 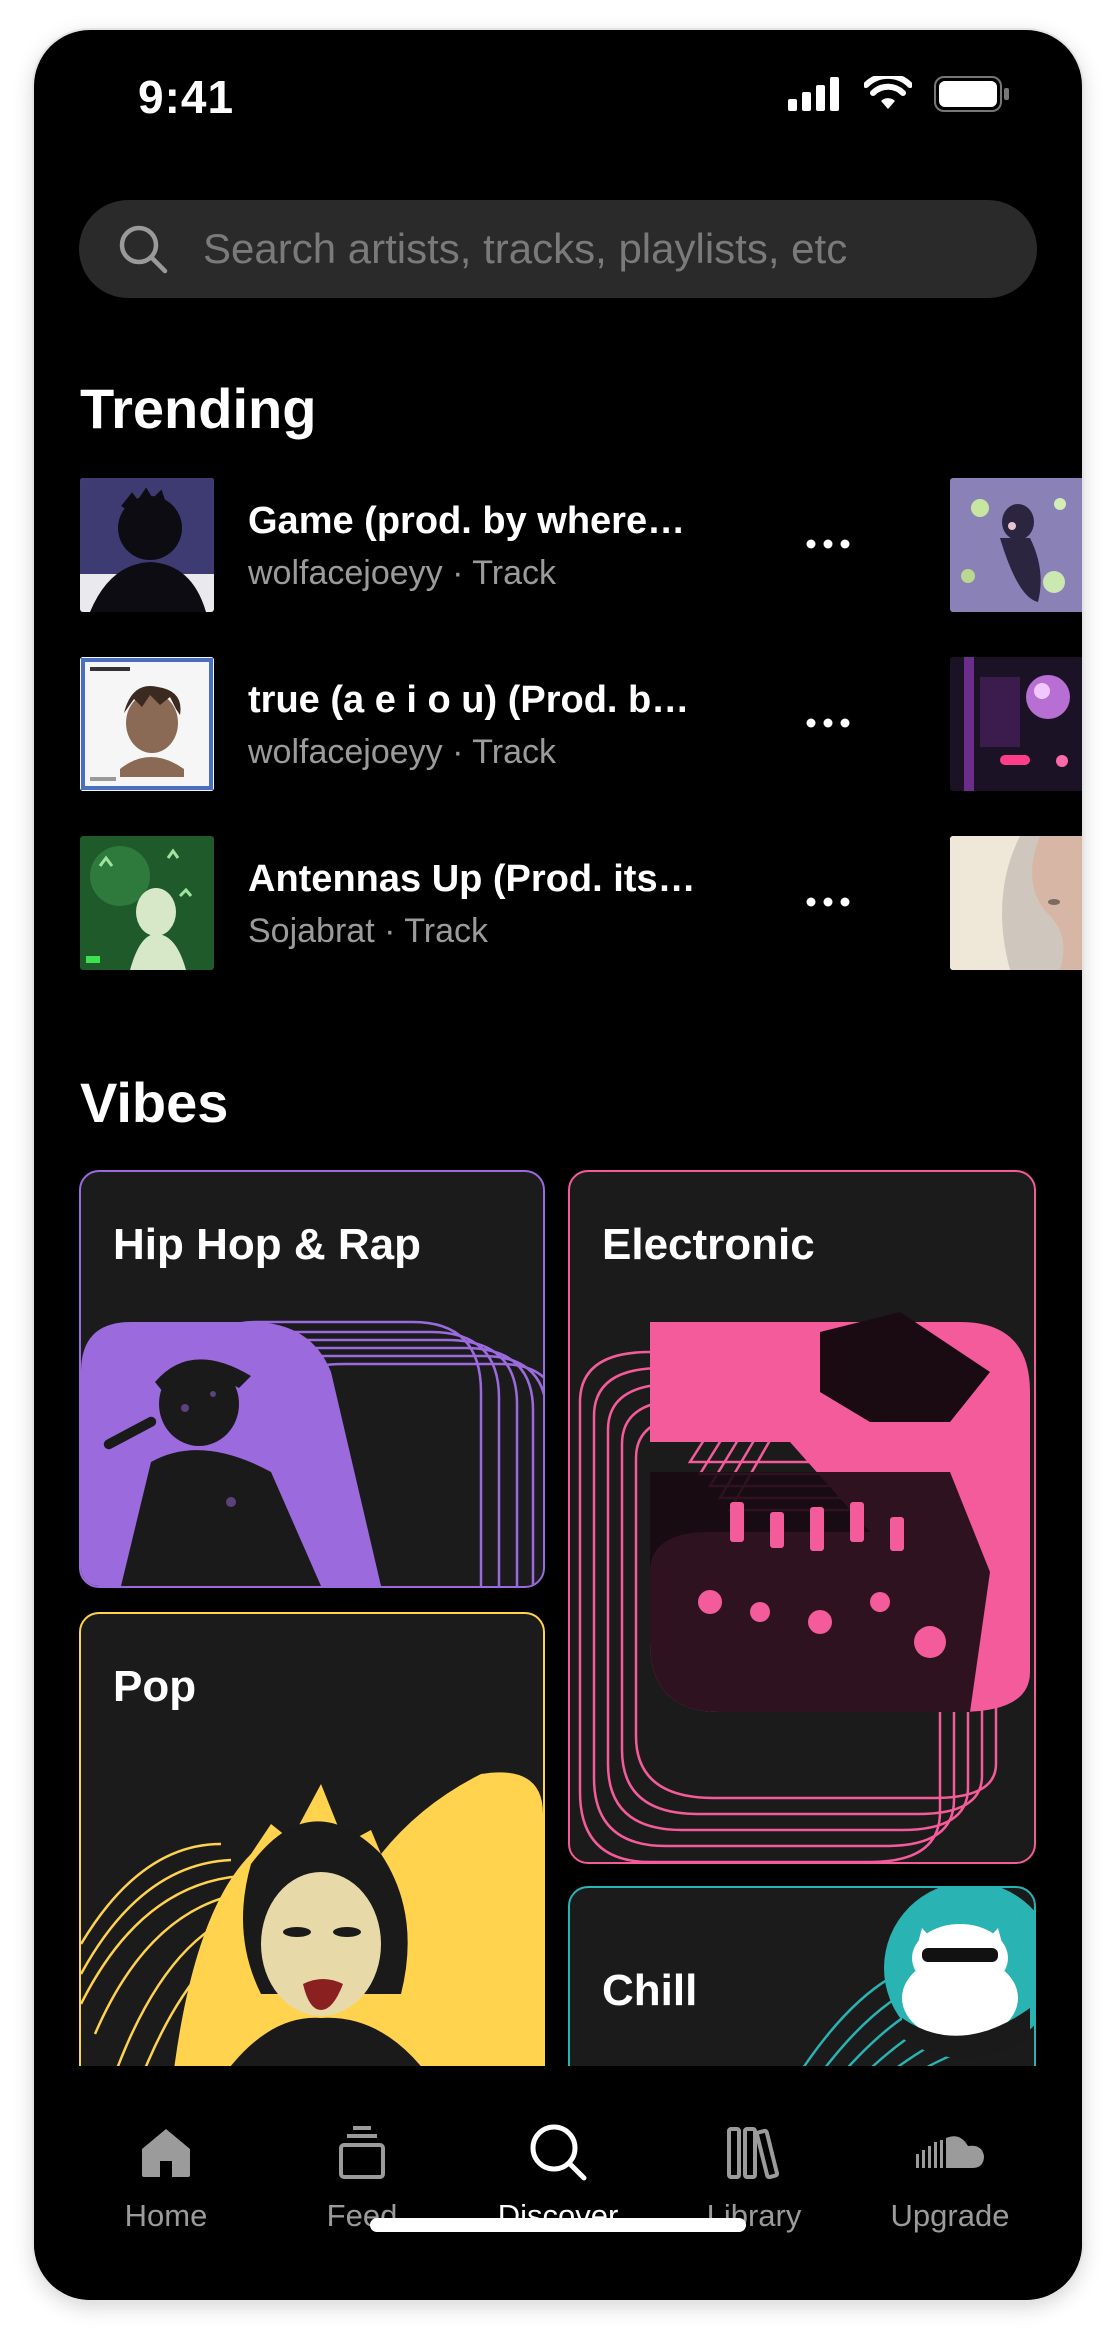 I want to click on home-indicator, so click(x=558, y=2225).